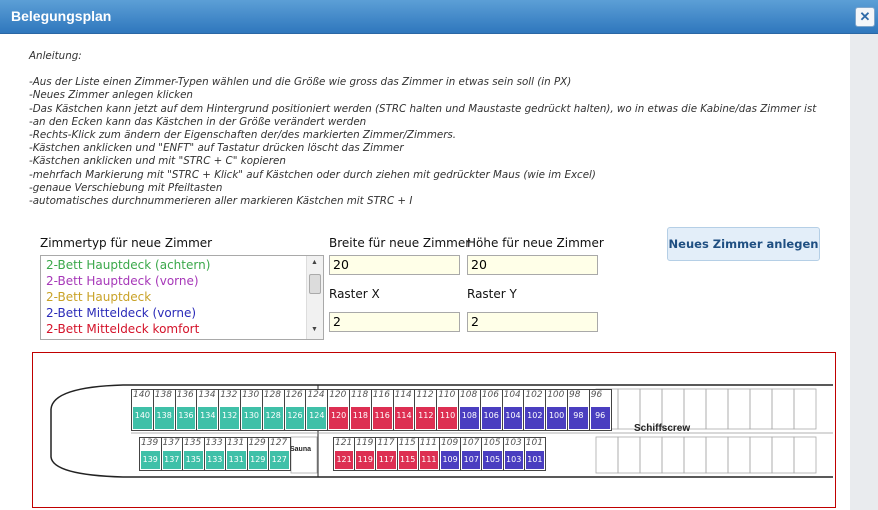 Image resolution: width=878 pixels, height=510 pixels. Describe the element at coordinates (121, 313) in the screenshot. I see `room-type-option: 2-Bett Mitteldeck (vorne)` at that location.